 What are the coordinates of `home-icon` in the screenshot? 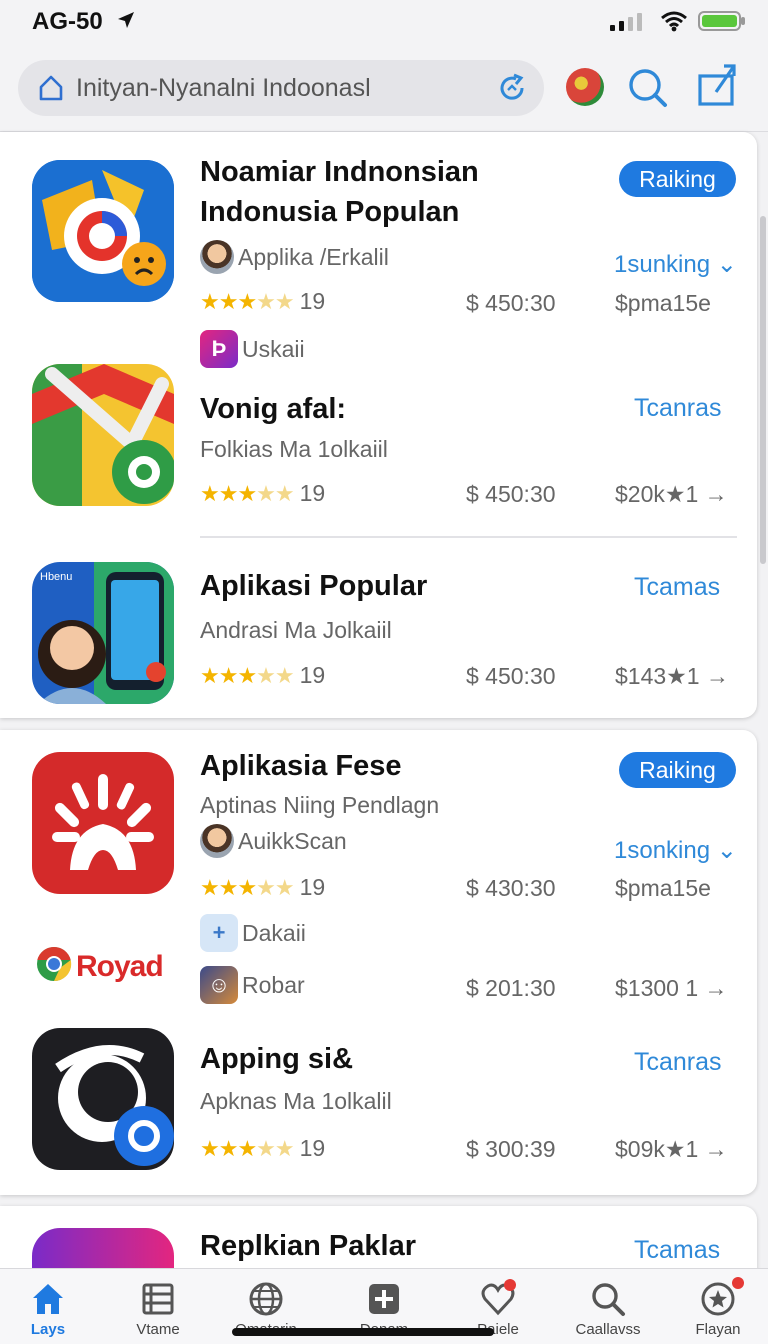 It's located at (48, 1299).